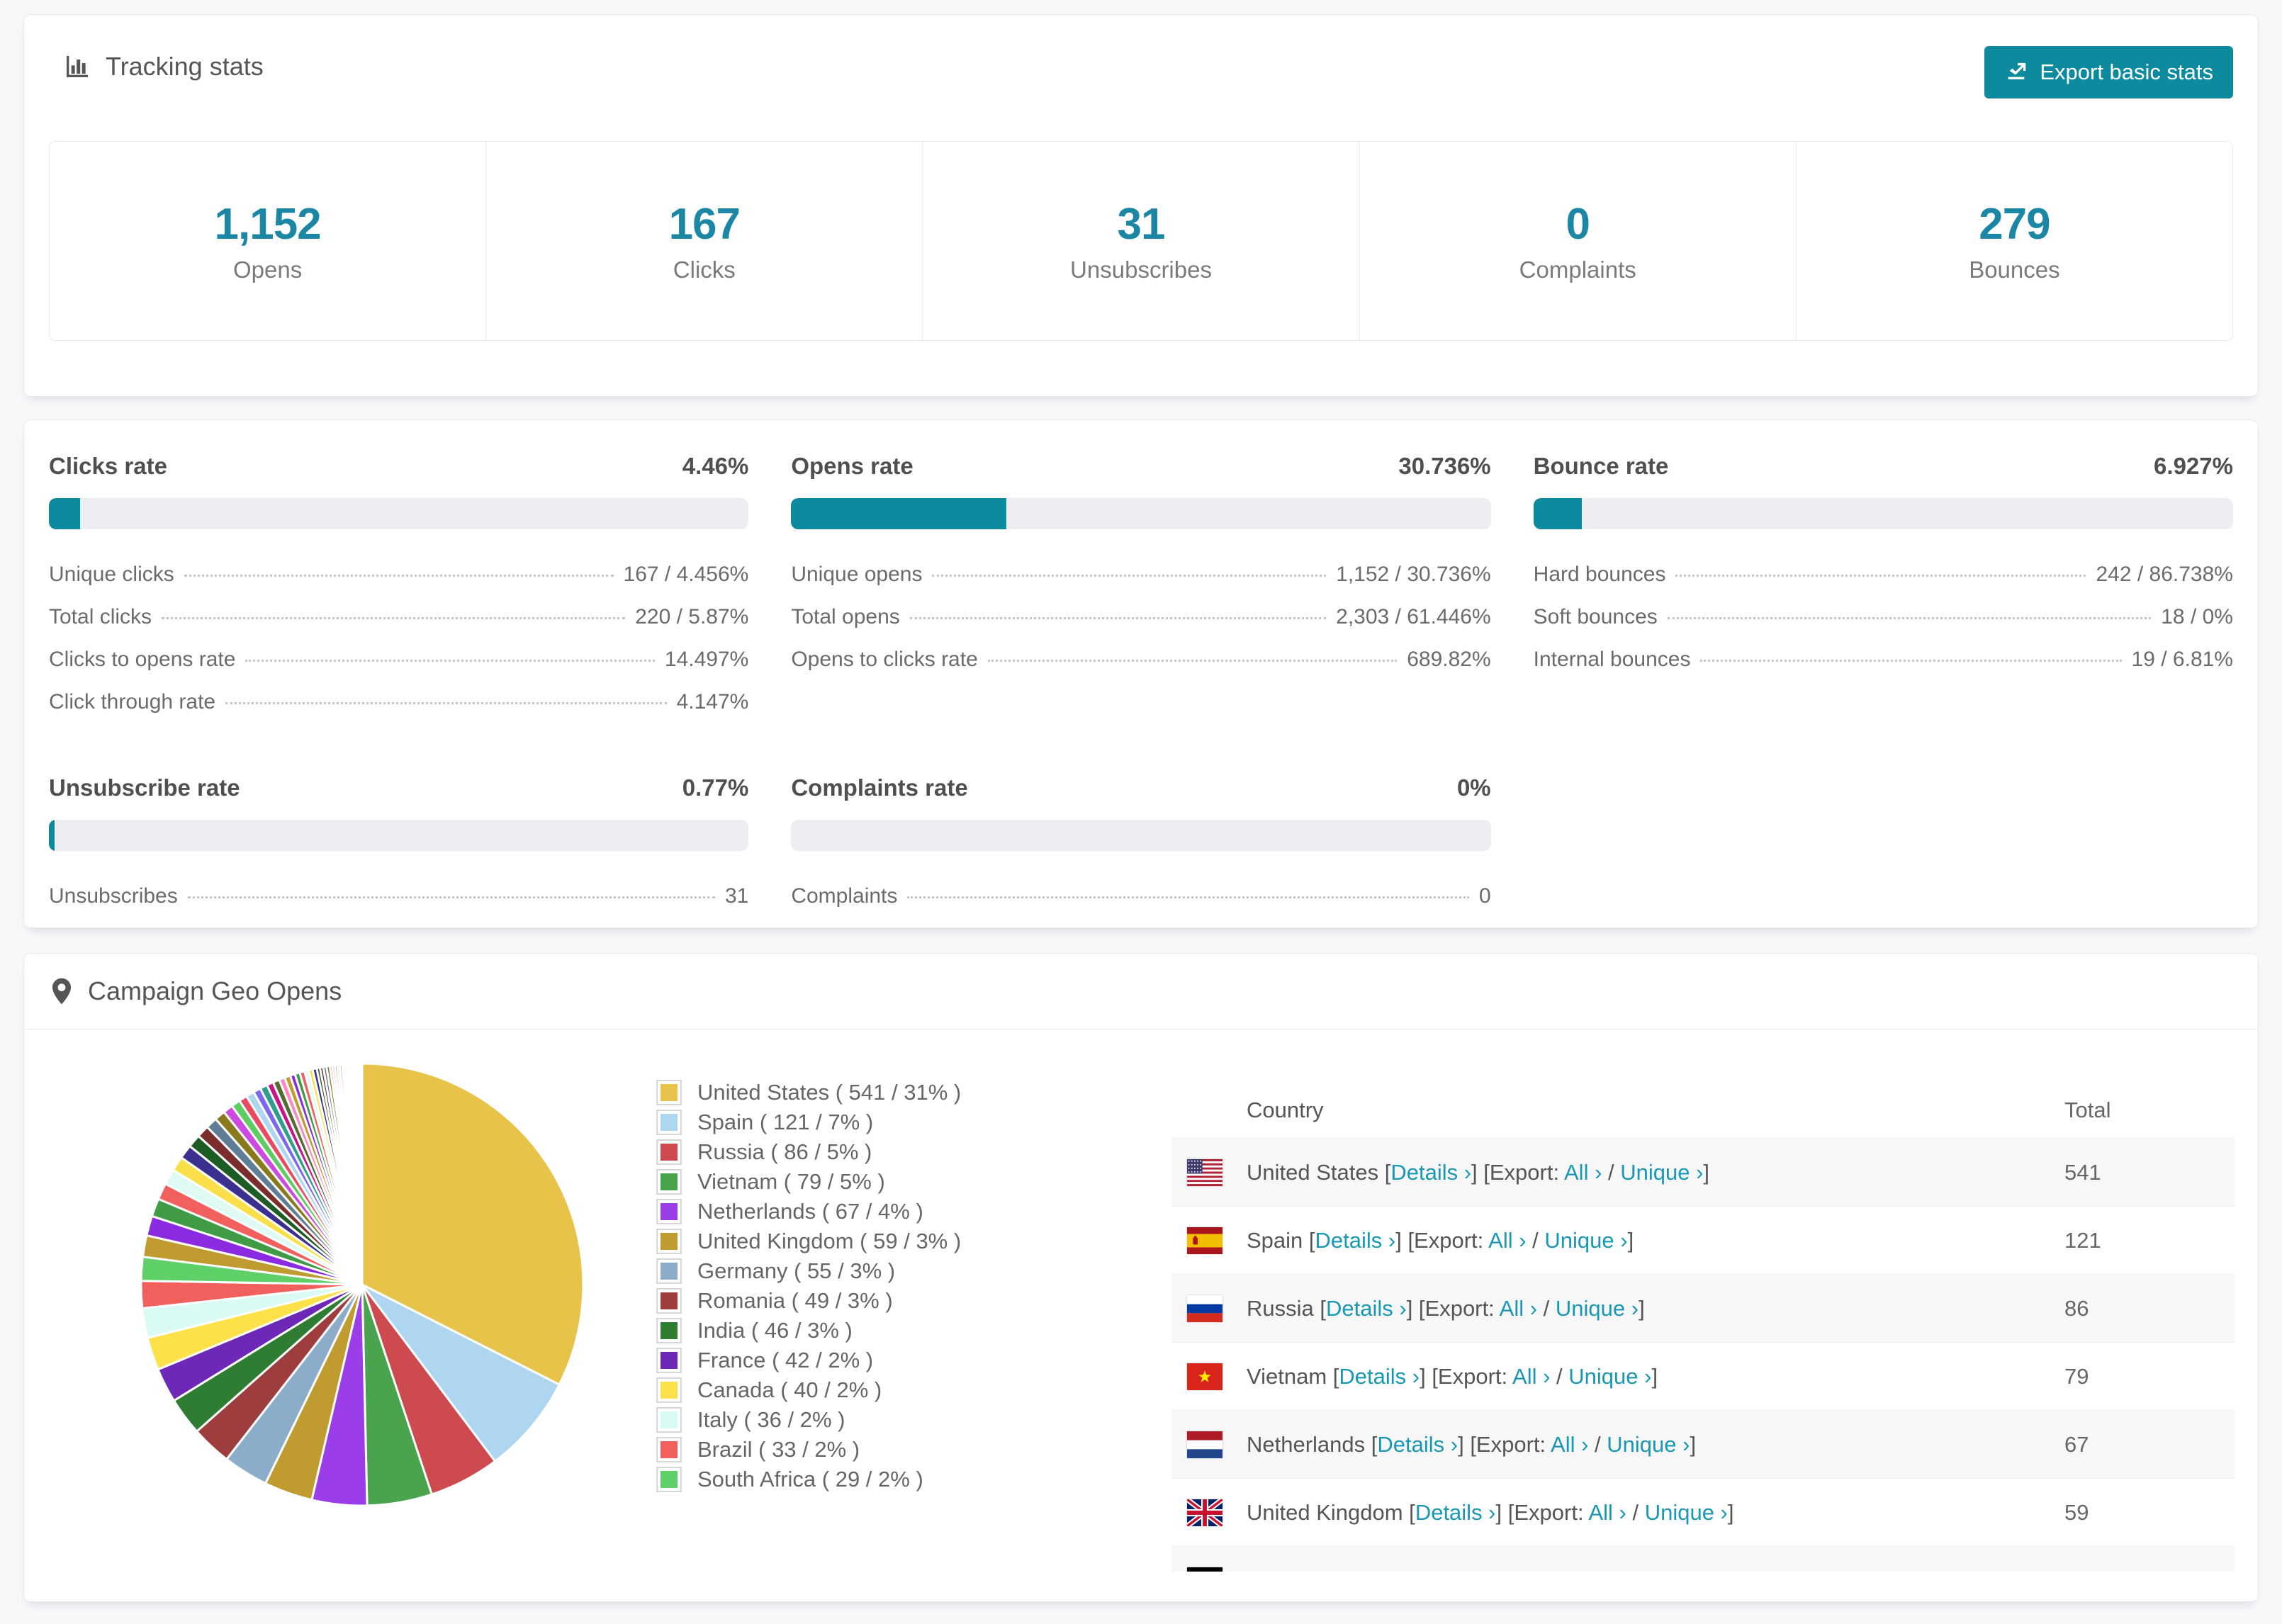 This screenshot has width=2282, height=1624. What do you see at coordinates (1703, 1111) in the screenshot?
I see `geo-table-header: Country Total` at bounding box center [1703, 1111].